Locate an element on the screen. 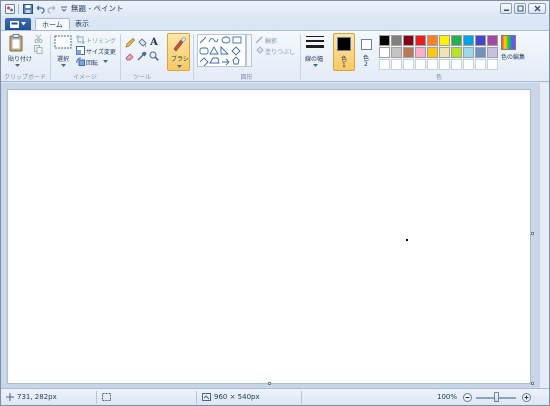 This screenshot has width=550, height=406. color2-number: 2 is located at coordinates (366, 64).